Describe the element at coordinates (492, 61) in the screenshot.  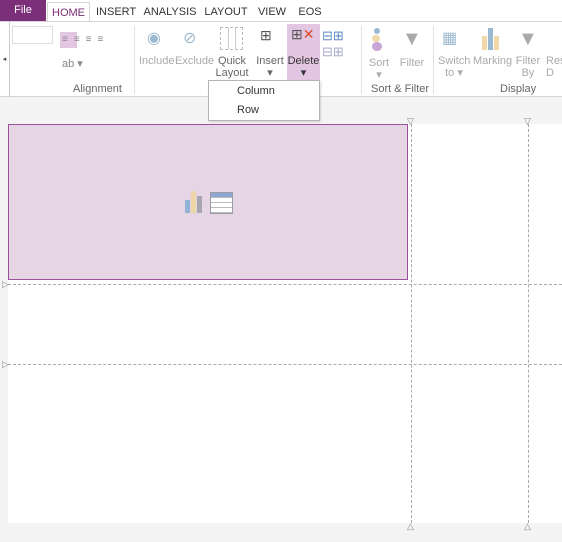
I see `marking-button: Marking` at that location.